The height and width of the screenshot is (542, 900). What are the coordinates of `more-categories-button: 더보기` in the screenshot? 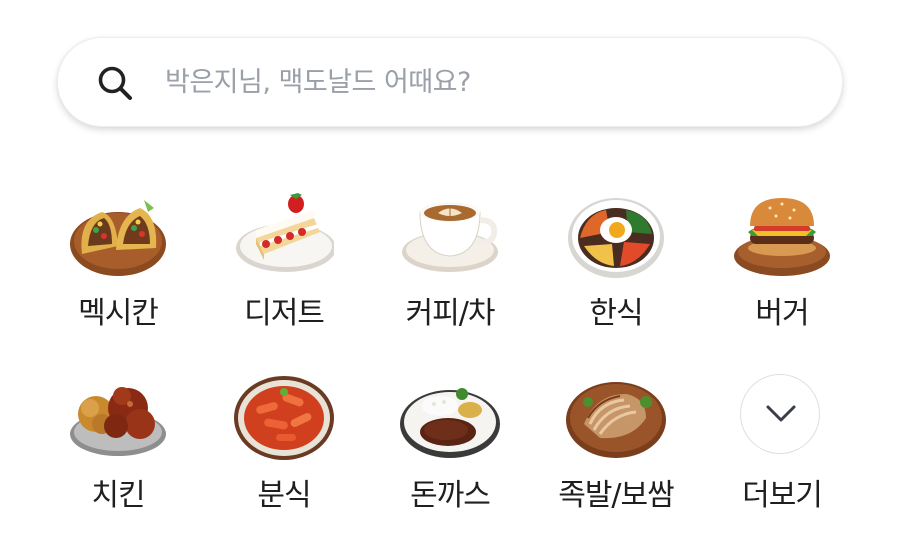 It's located at (782, 448).